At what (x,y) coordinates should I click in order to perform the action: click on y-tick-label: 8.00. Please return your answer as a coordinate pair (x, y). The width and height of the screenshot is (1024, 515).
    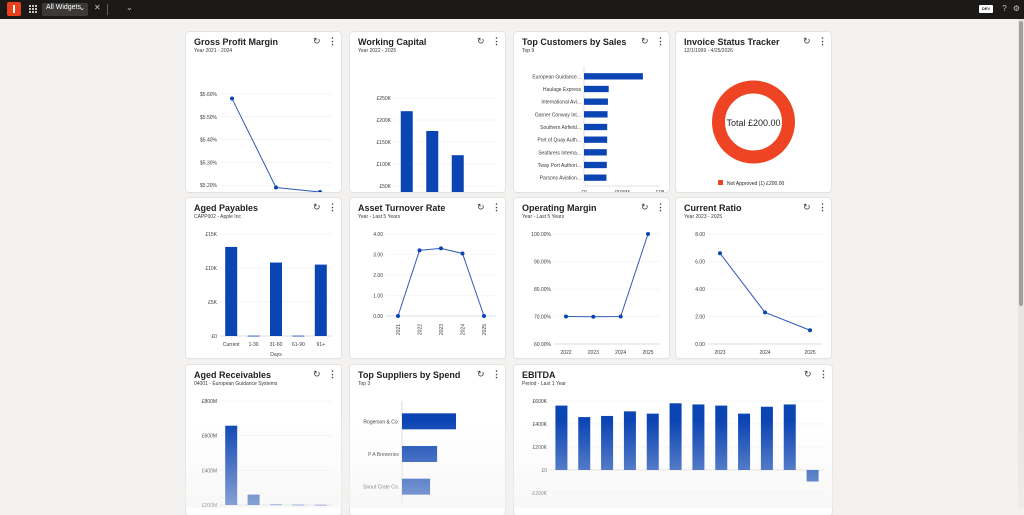
    Looking at the image, I should click on (700, 235).